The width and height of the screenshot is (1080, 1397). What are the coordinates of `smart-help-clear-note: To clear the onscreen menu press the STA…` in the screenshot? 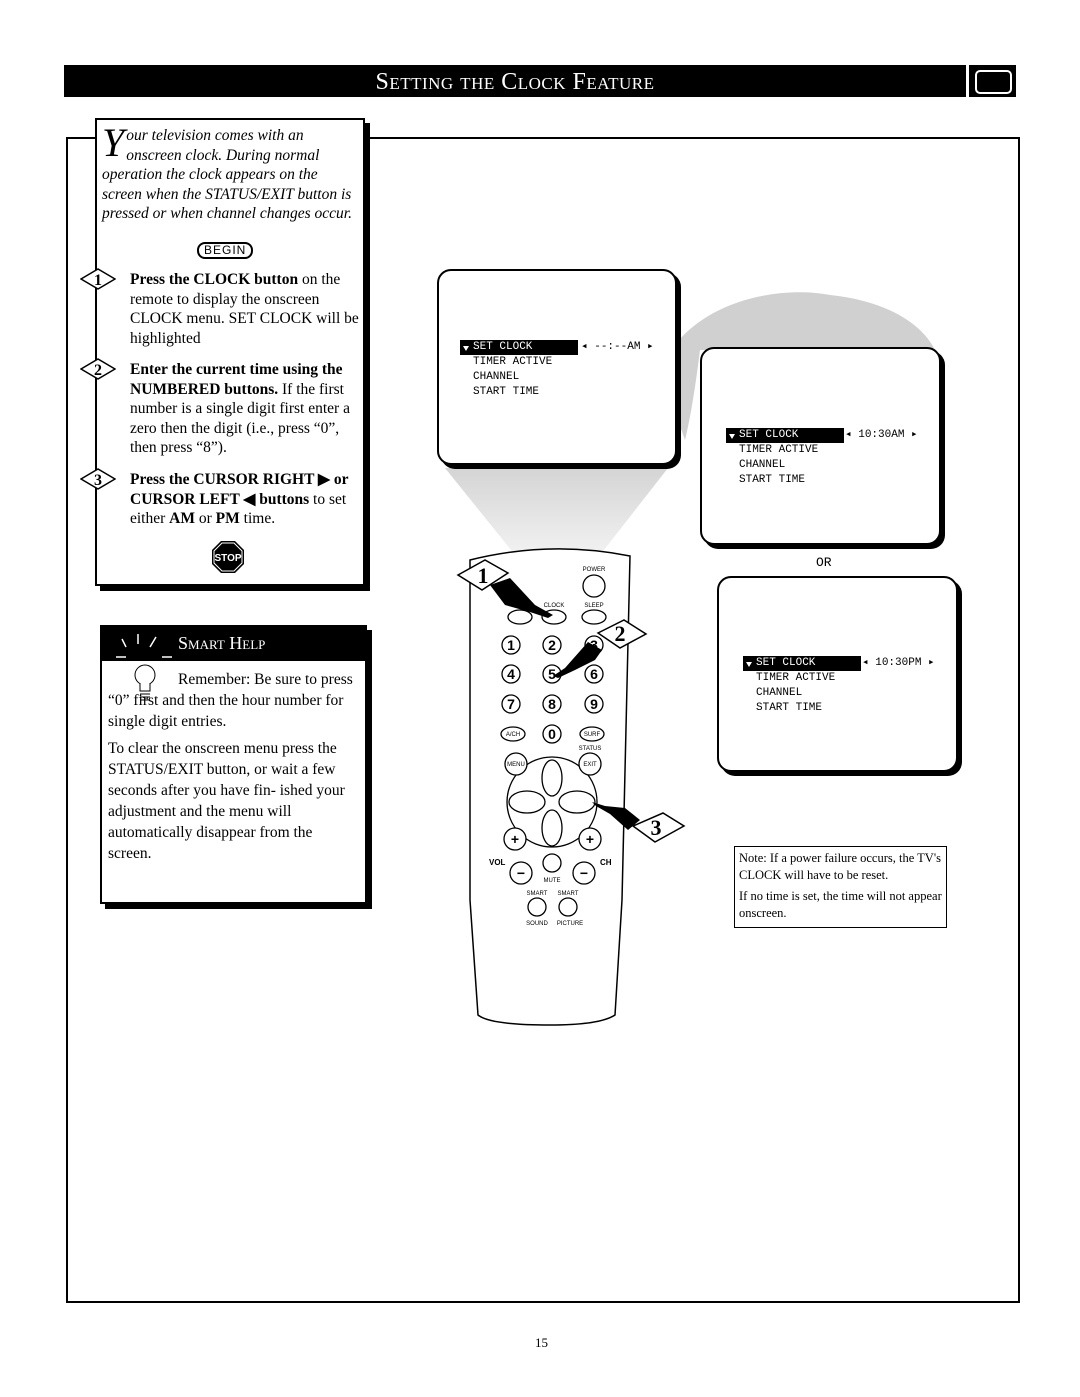 It's located at (226, 801).